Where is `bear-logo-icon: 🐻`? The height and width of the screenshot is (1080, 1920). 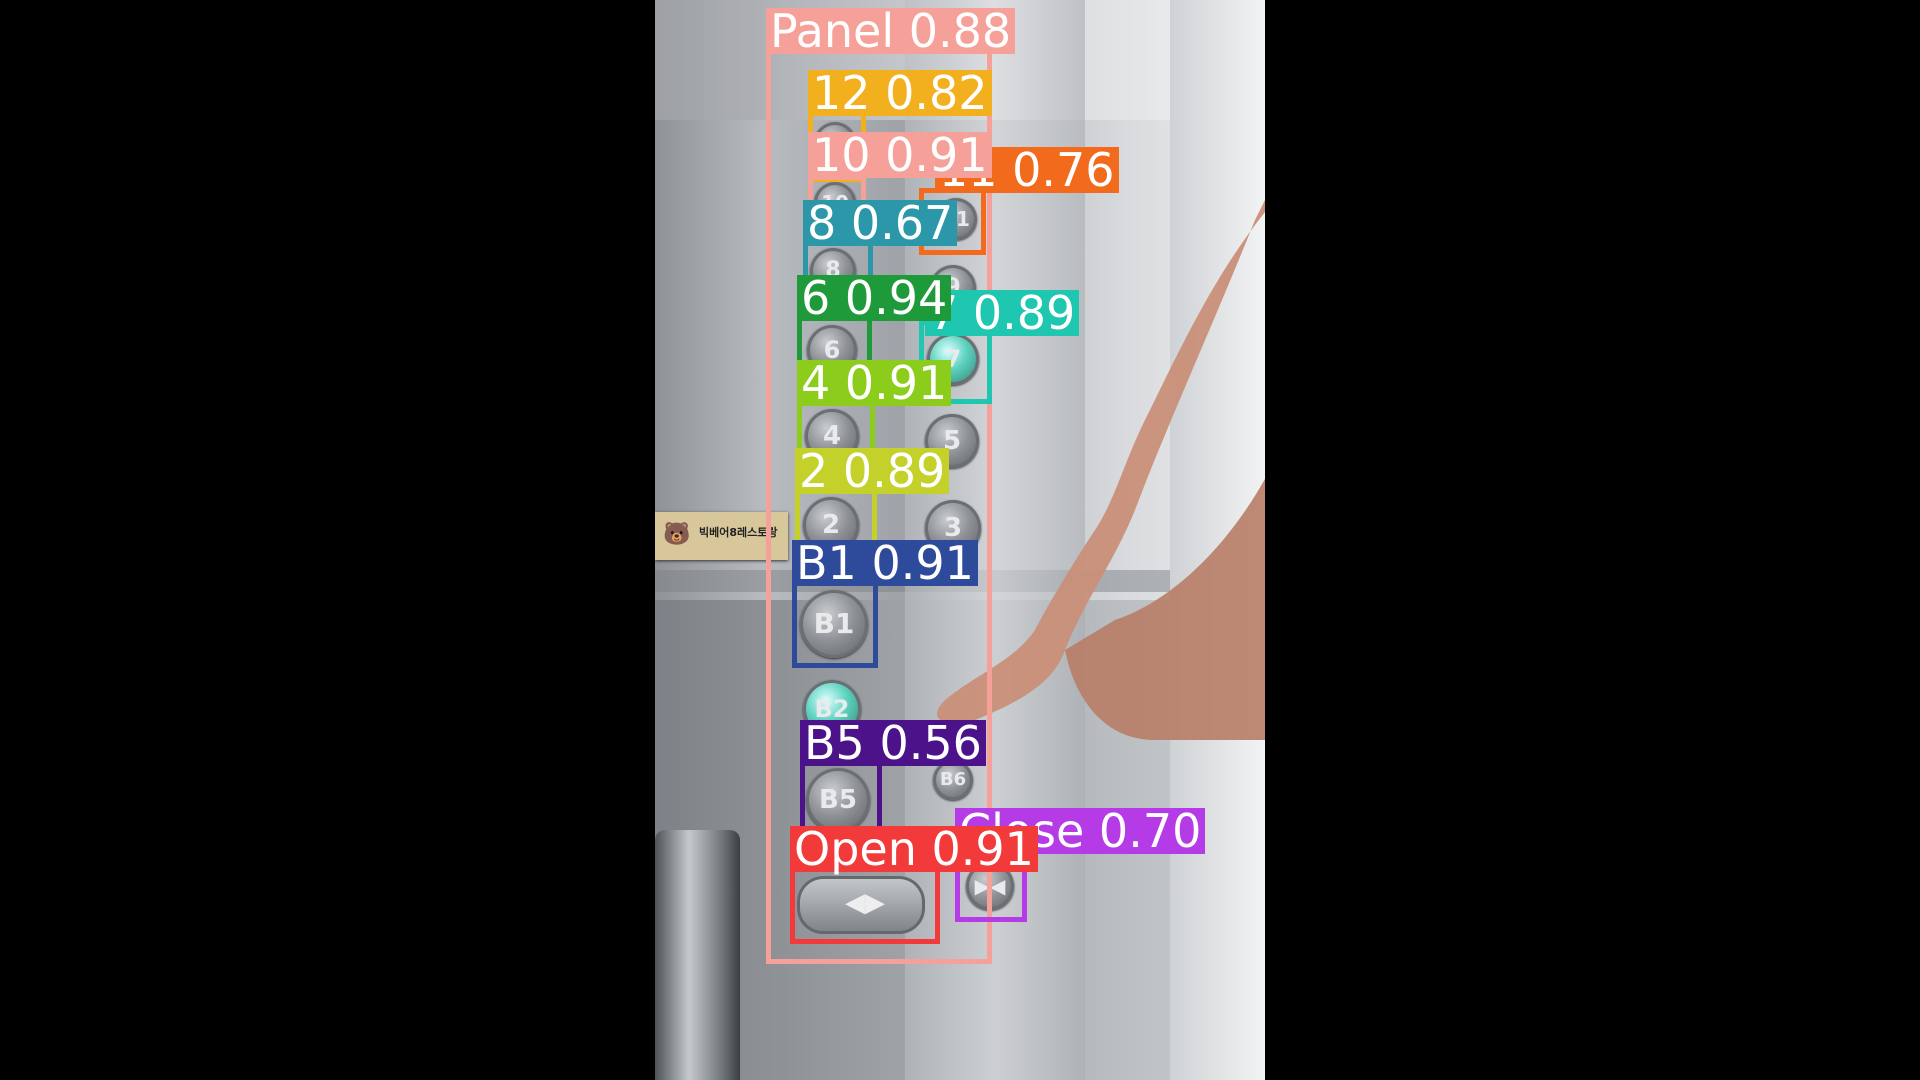 bear-logo-icon: 🐻 is located at coordinates (677, 534).